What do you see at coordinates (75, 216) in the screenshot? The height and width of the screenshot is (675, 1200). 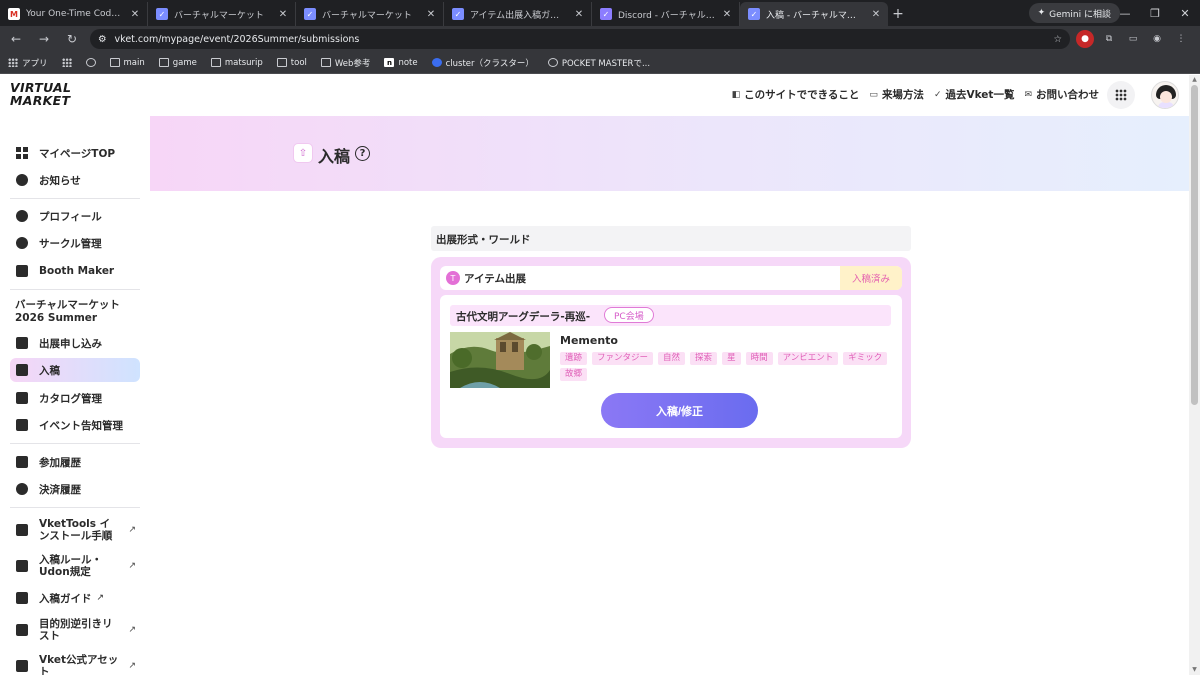 I see `sidebar-item-profile: プロフィール` at bounding box center [75, 216].